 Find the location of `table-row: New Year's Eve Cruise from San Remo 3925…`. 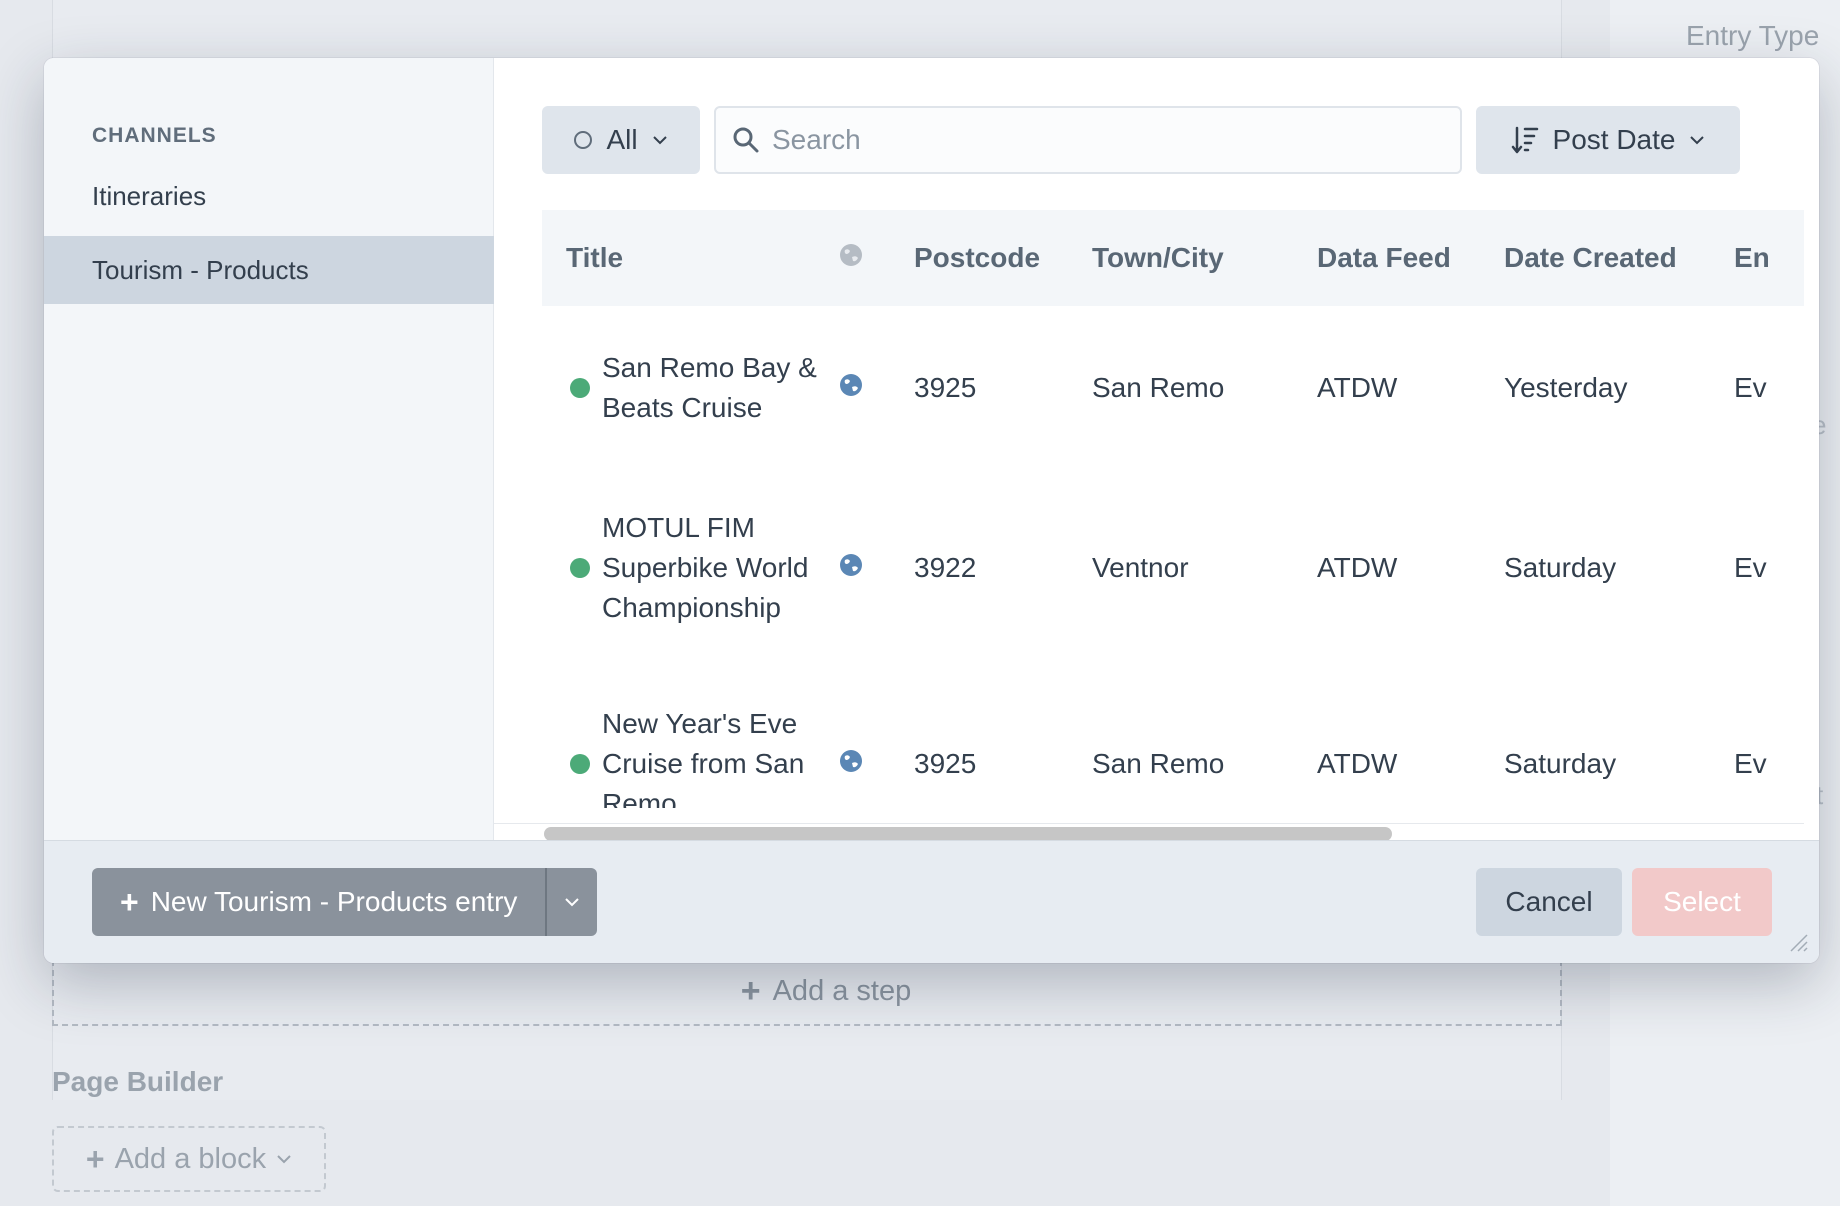

table-row: New Year's Eve Cruise from San Remo 3925… is located at coordinates (1173, 737).